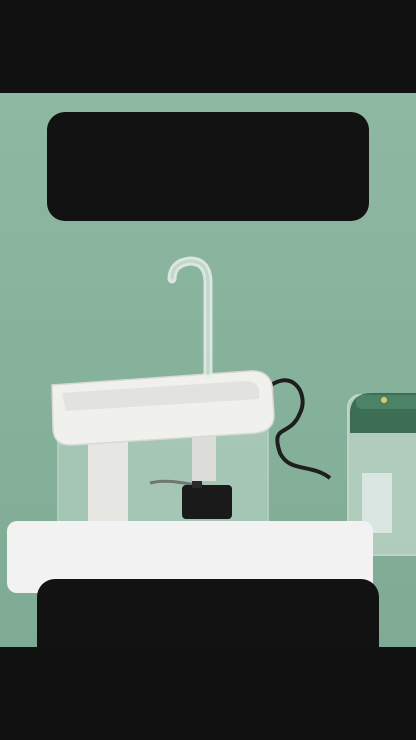  What do you see at coordinates (204, 456) in the screenshot?
I see `tray-leg-right` at bounding box center [204, 456].